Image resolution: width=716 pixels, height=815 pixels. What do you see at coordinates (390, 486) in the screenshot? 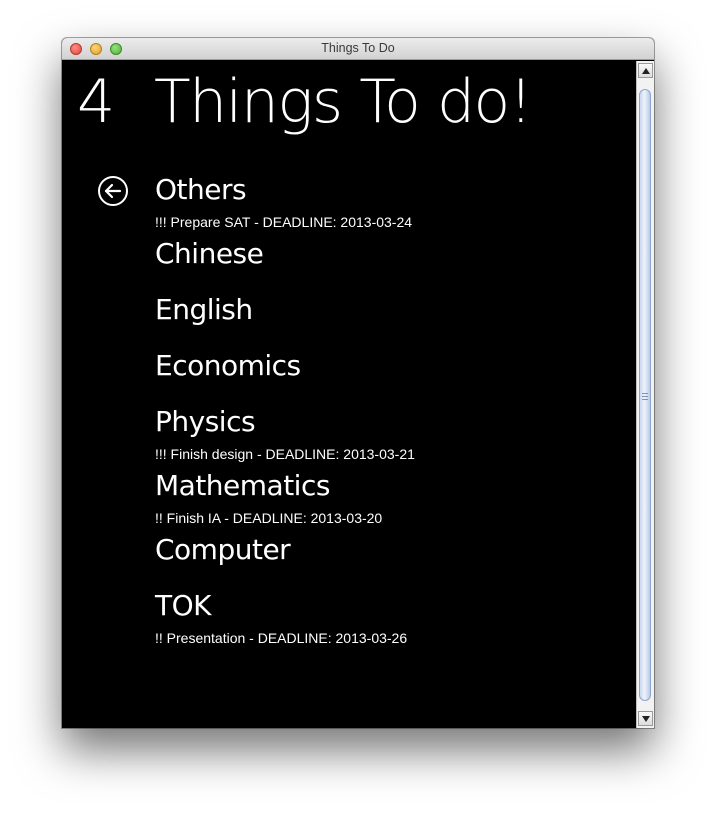
I see `category-mathematics: Mathematics` at bounding box center [390, 486].